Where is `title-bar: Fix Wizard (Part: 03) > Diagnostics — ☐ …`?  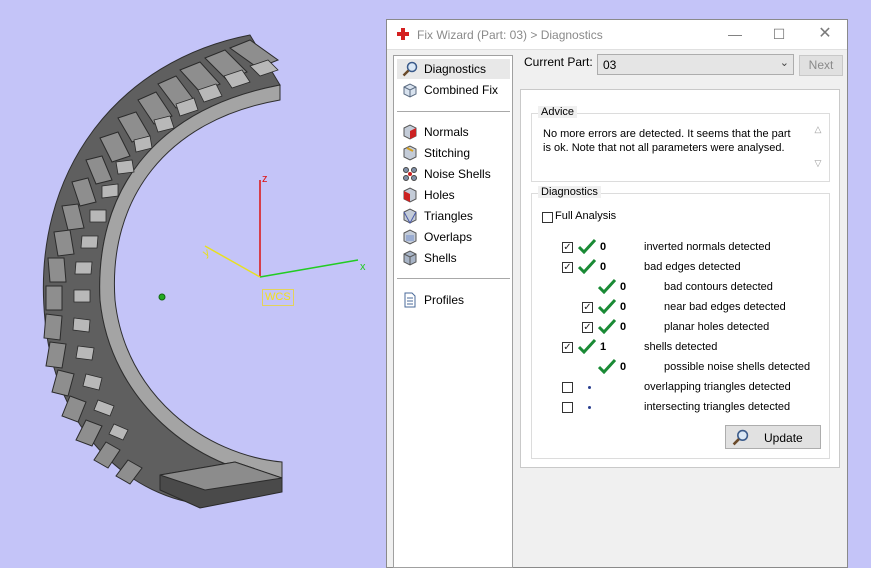
title-bar: Fix Wizard (Part: 03) > Diagnostics — ☐ … is located at coordinates (617, 35).